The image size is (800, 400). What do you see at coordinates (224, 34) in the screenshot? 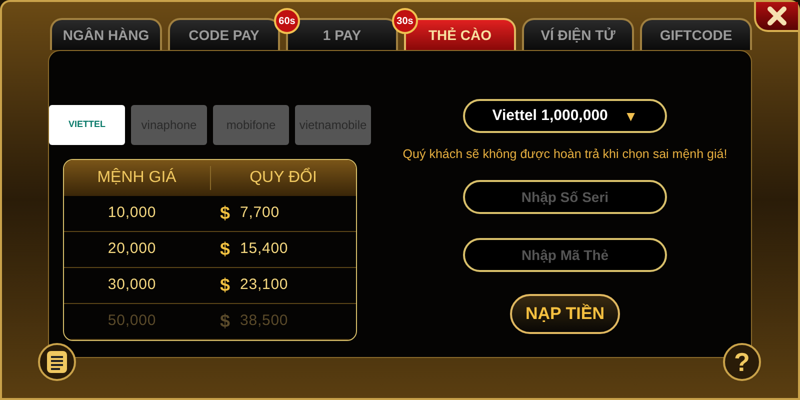
I see `tab: CODE PAY` at bounding box center [224, 34].